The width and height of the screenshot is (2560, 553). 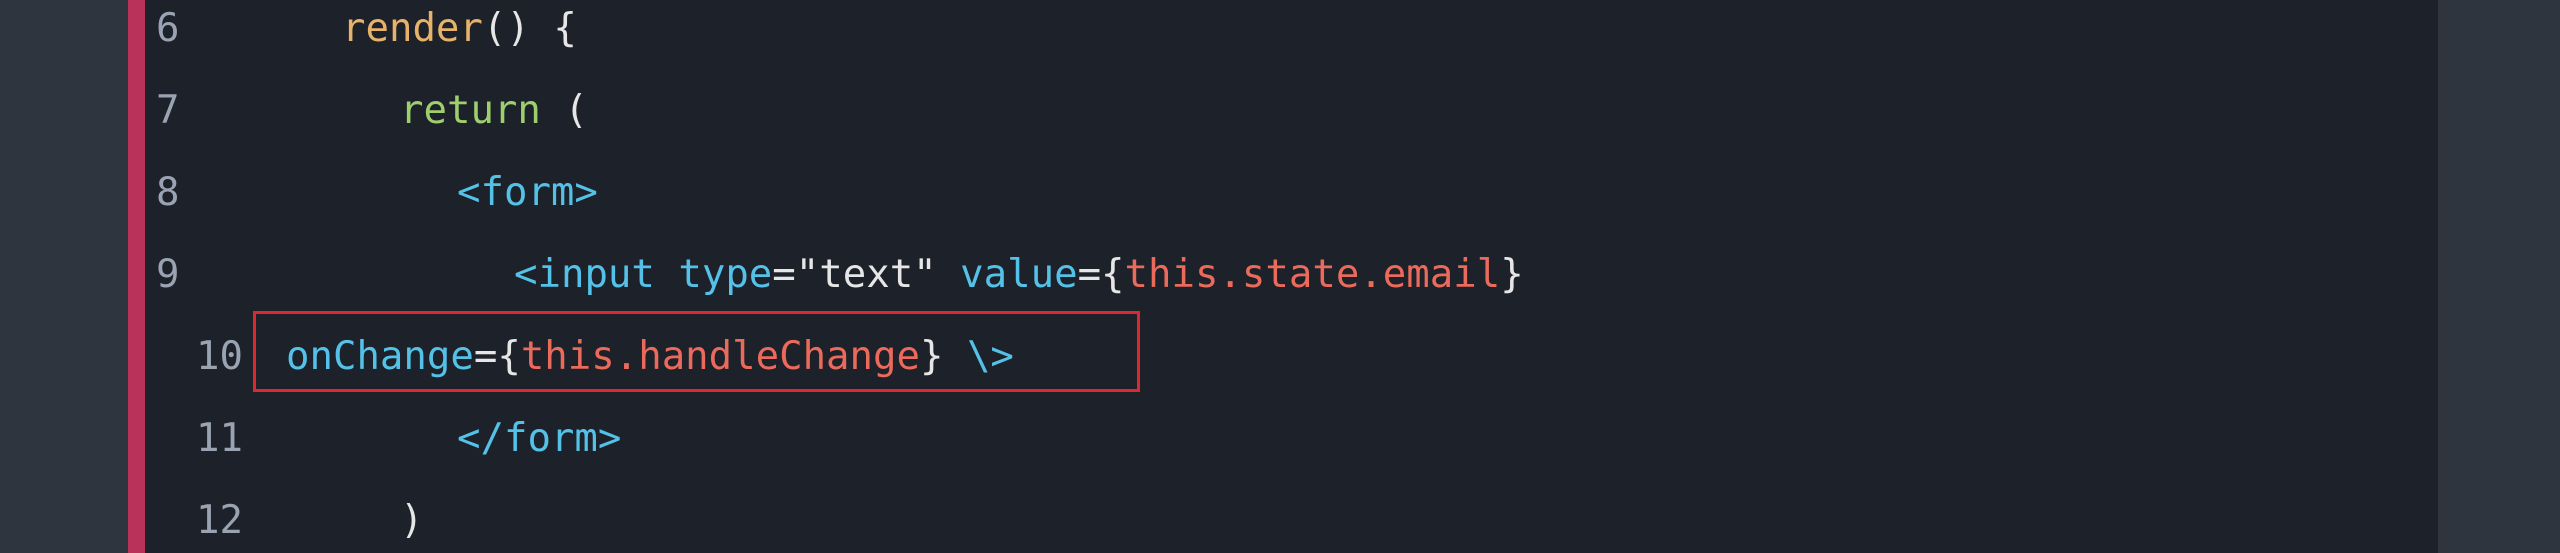 I want to click on code-token: <form>, so click(x=527, y=192).